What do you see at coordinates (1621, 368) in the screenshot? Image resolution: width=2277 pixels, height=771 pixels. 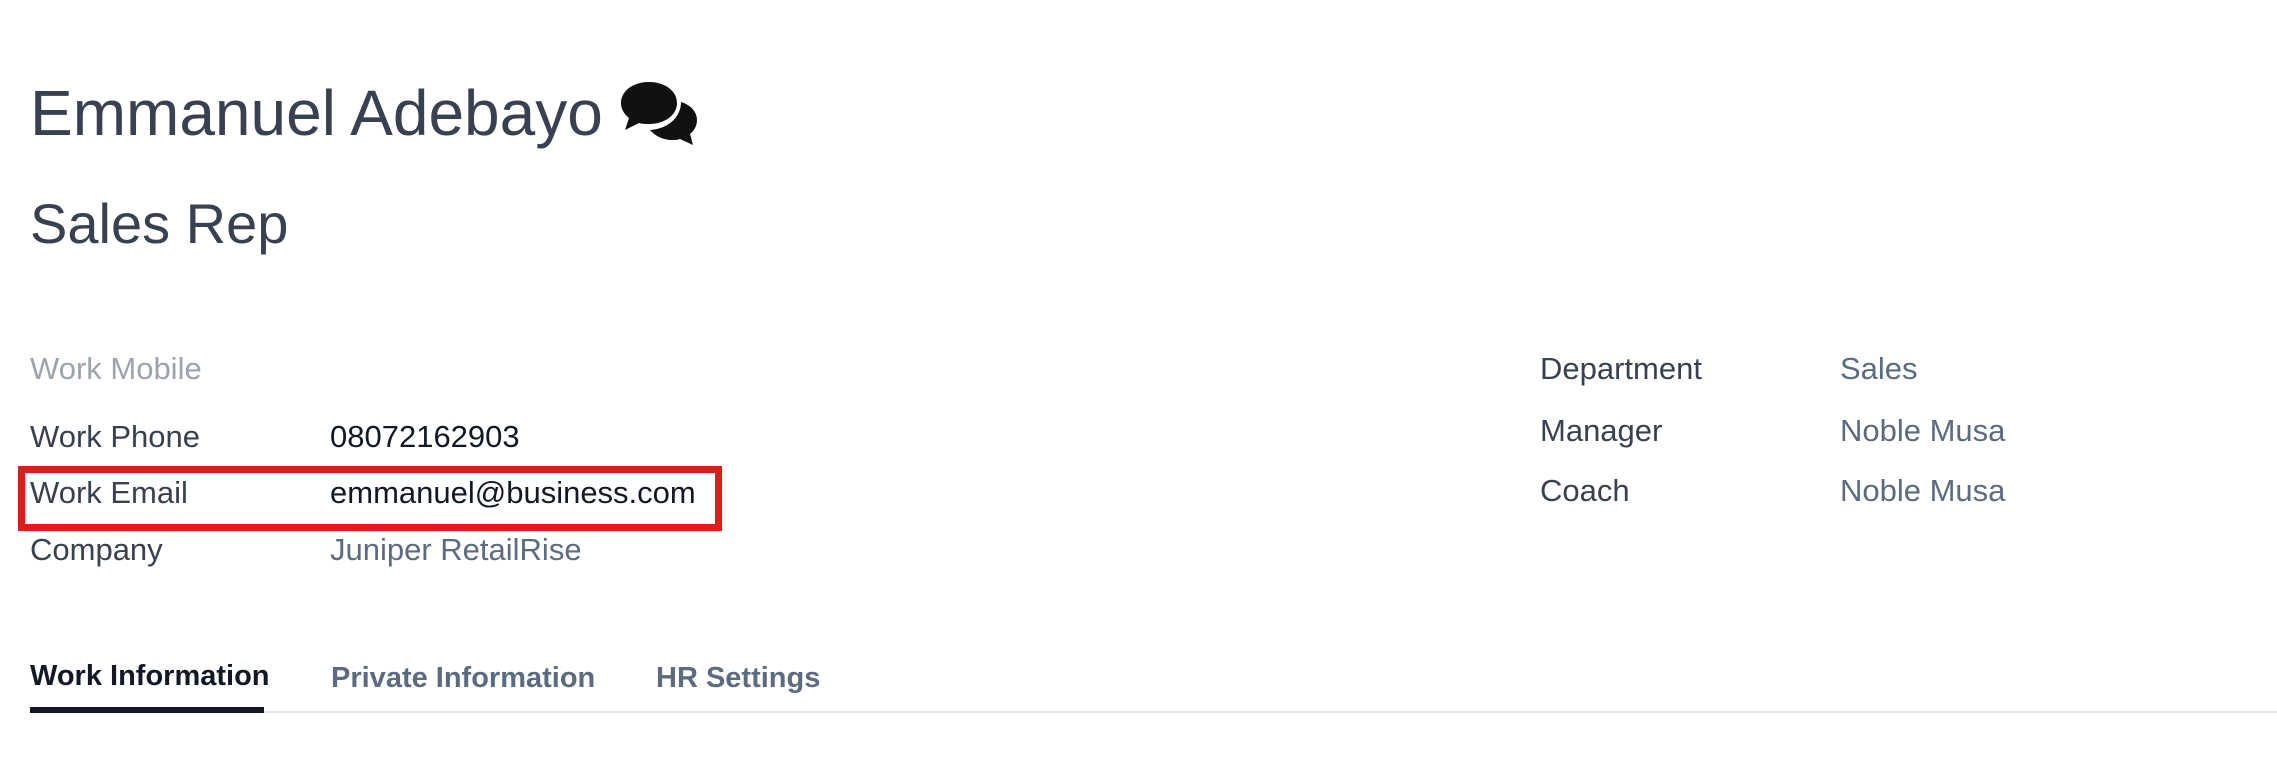 I see `department-label: Department` at bounding box center [1621, 368].